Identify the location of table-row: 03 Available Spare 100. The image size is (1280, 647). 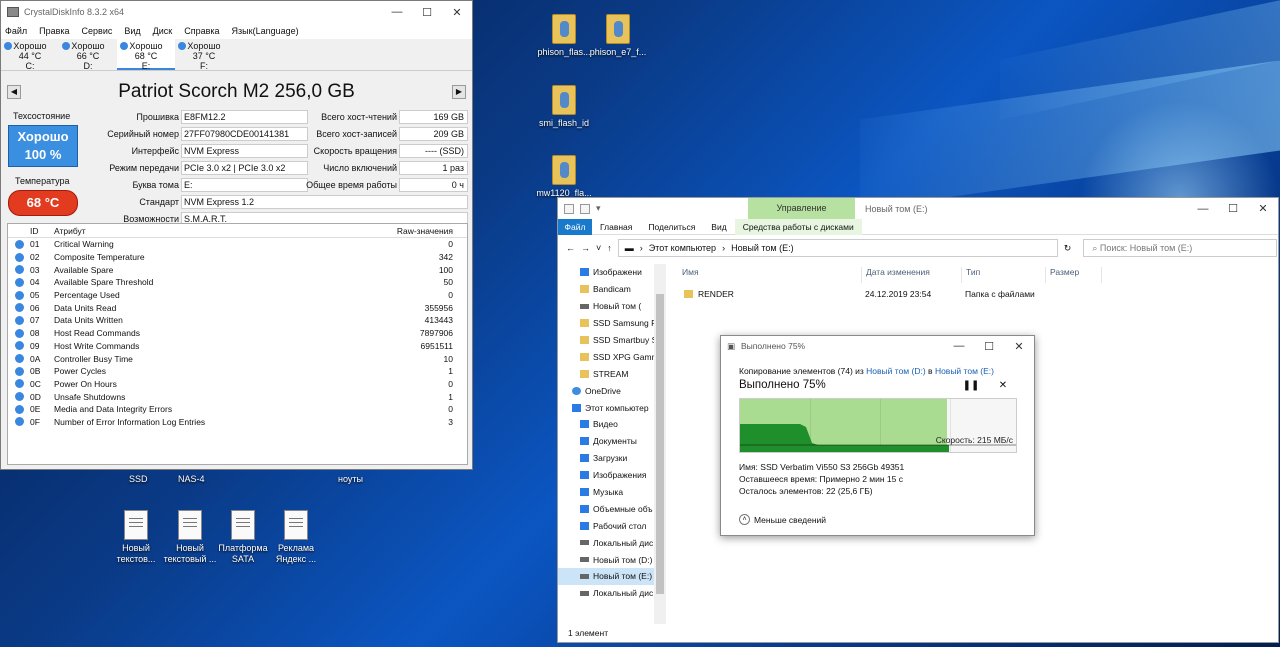
(237, 269).